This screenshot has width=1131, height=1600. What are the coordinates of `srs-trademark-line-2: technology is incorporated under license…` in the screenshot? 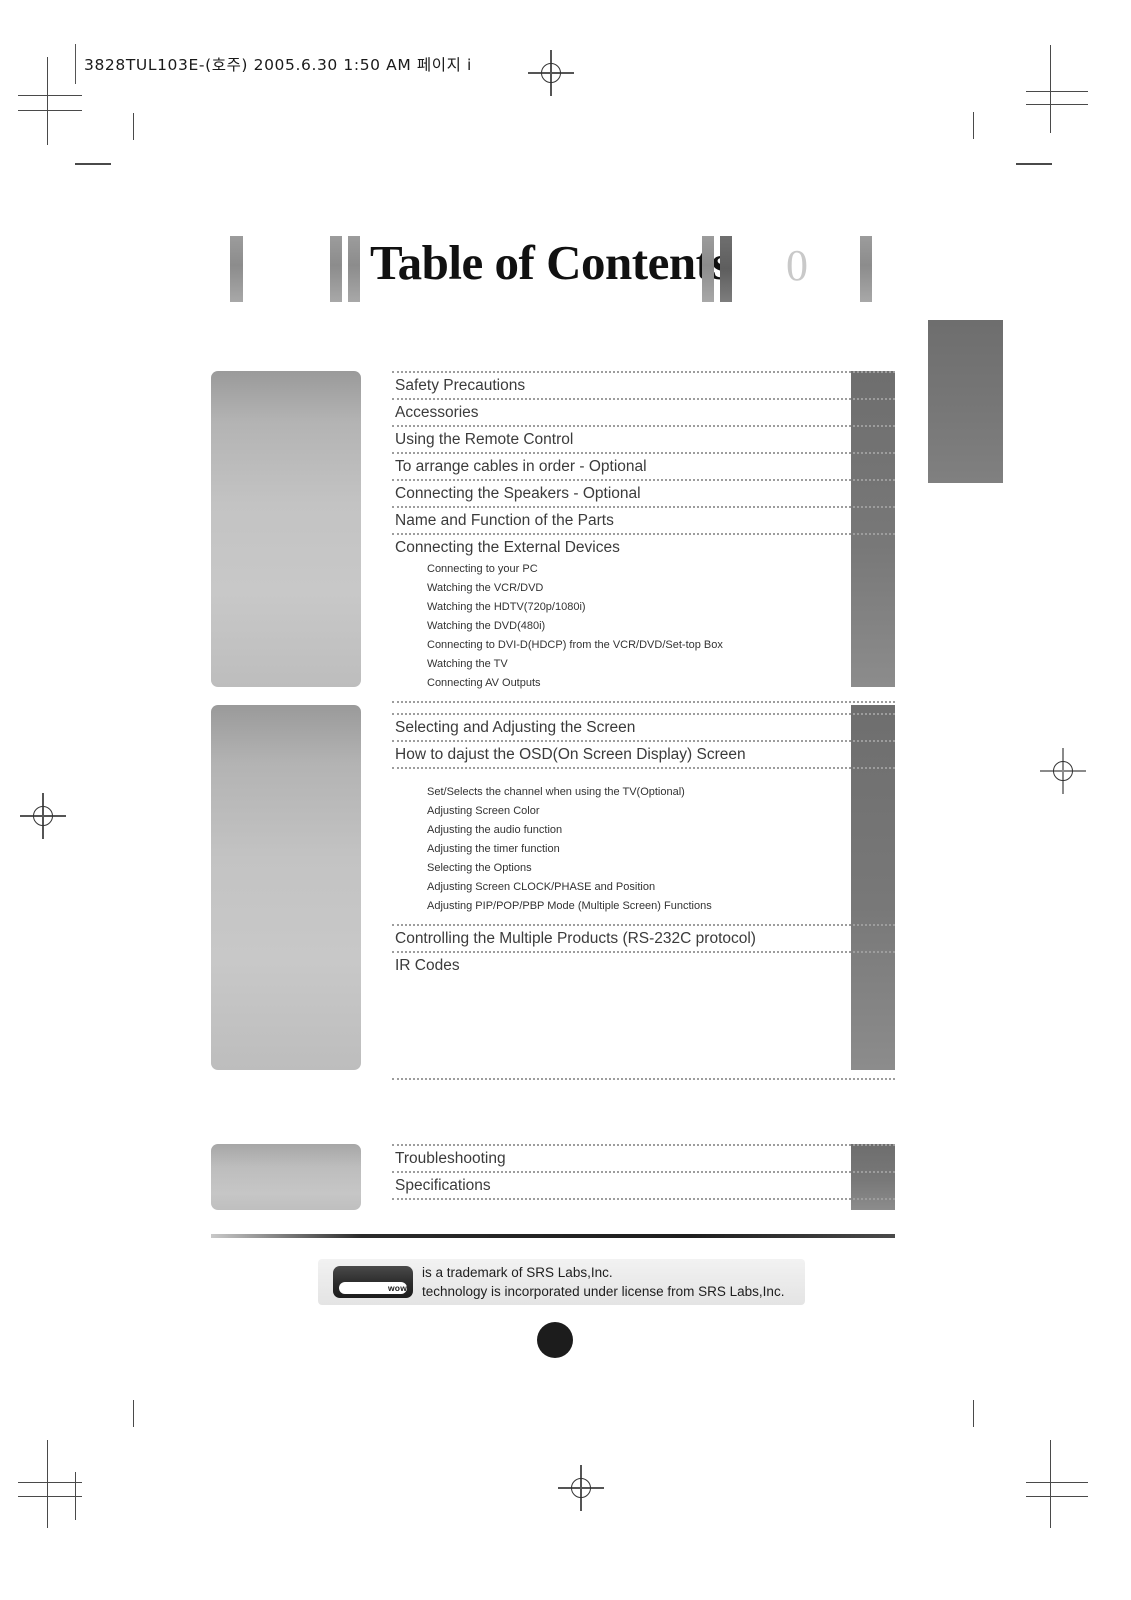 It's located at (603, 1291).